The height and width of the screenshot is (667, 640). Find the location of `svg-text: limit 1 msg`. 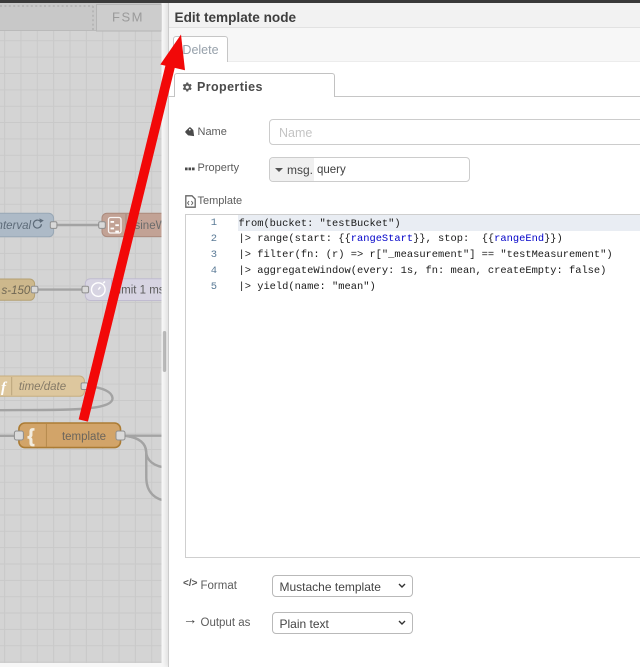

svg-text: limit 1 msg is located at coordinates (142, 291).